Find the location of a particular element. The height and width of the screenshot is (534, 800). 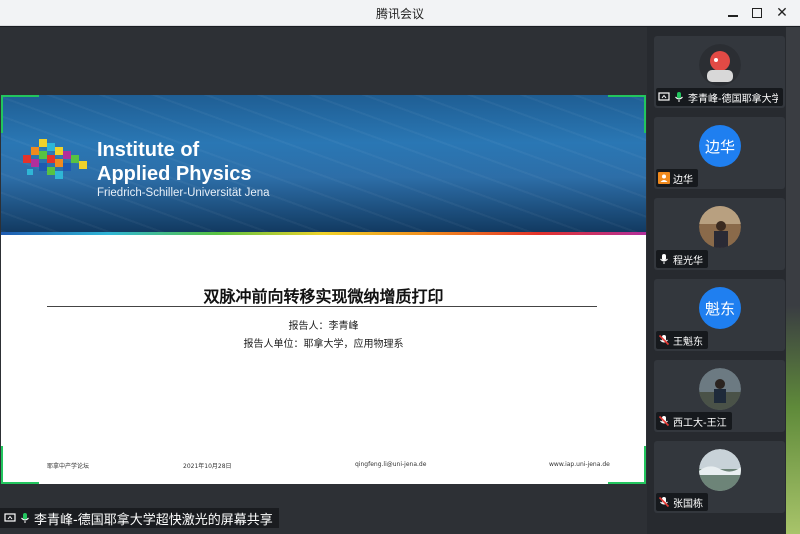

participant-tile: 李青峰-德国耶拿大学 is located at coordinates (719, 72).